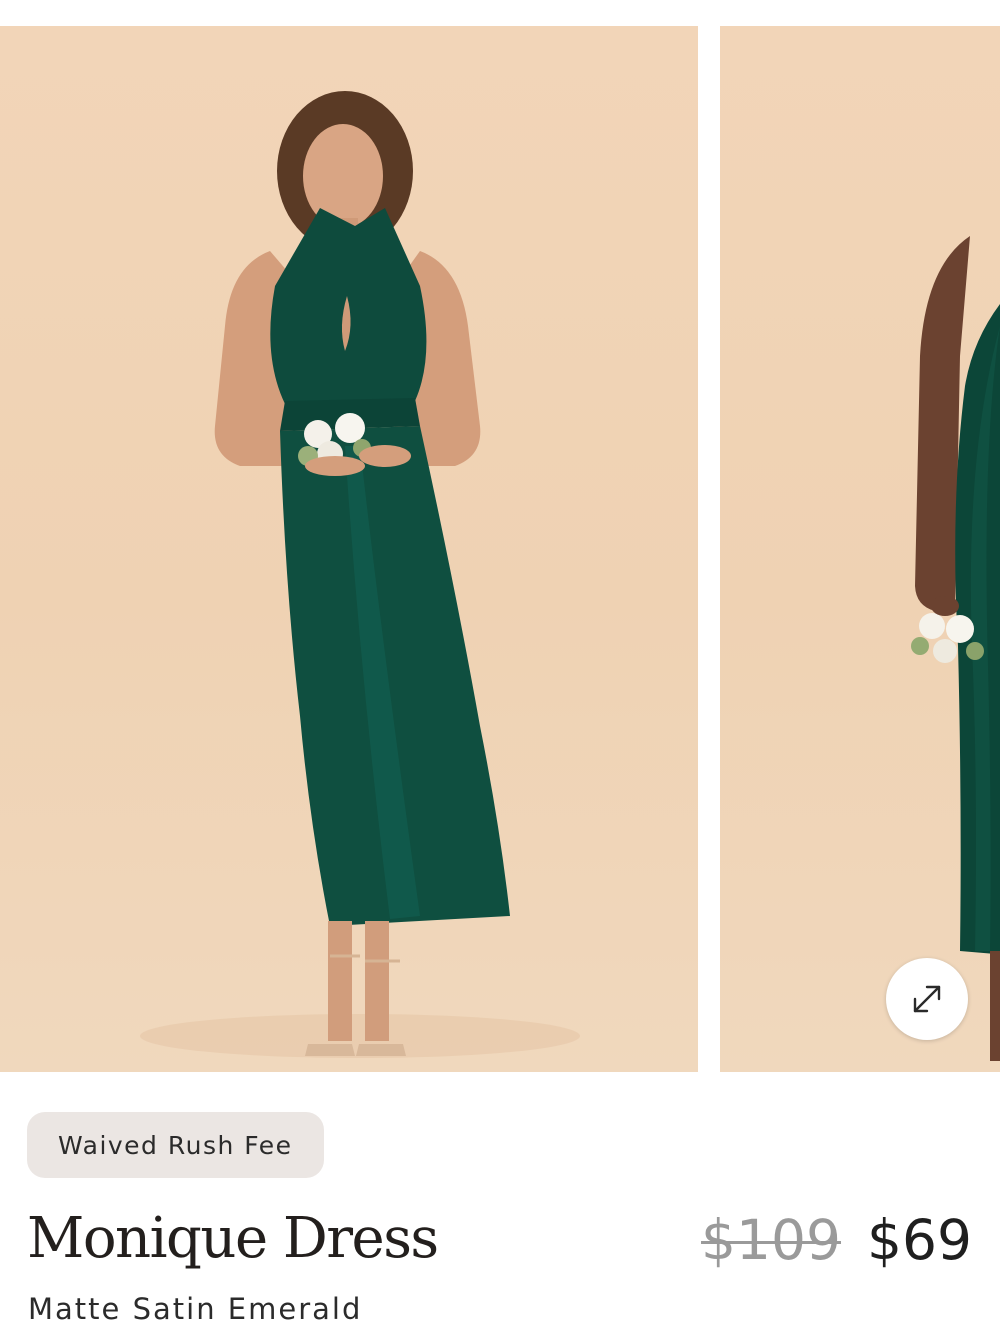 The width and height of the screenshot is (1000, 1333). I want to click on price-block: $109 $69, so click(836, 1240).